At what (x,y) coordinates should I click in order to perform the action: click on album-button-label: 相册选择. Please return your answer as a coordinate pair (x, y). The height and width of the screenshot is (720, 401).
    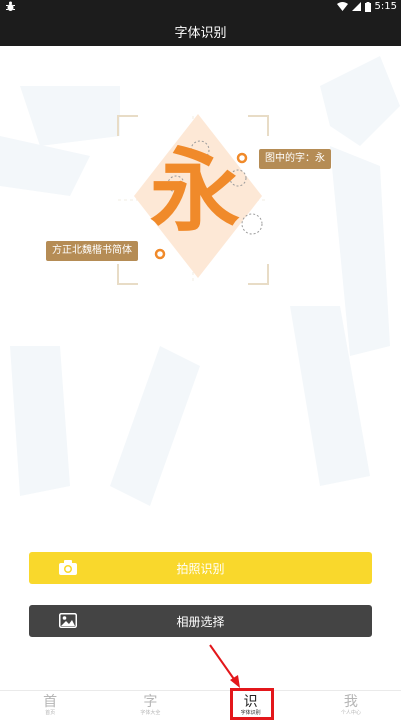
    Looking at the image, I should click on (200, 621).